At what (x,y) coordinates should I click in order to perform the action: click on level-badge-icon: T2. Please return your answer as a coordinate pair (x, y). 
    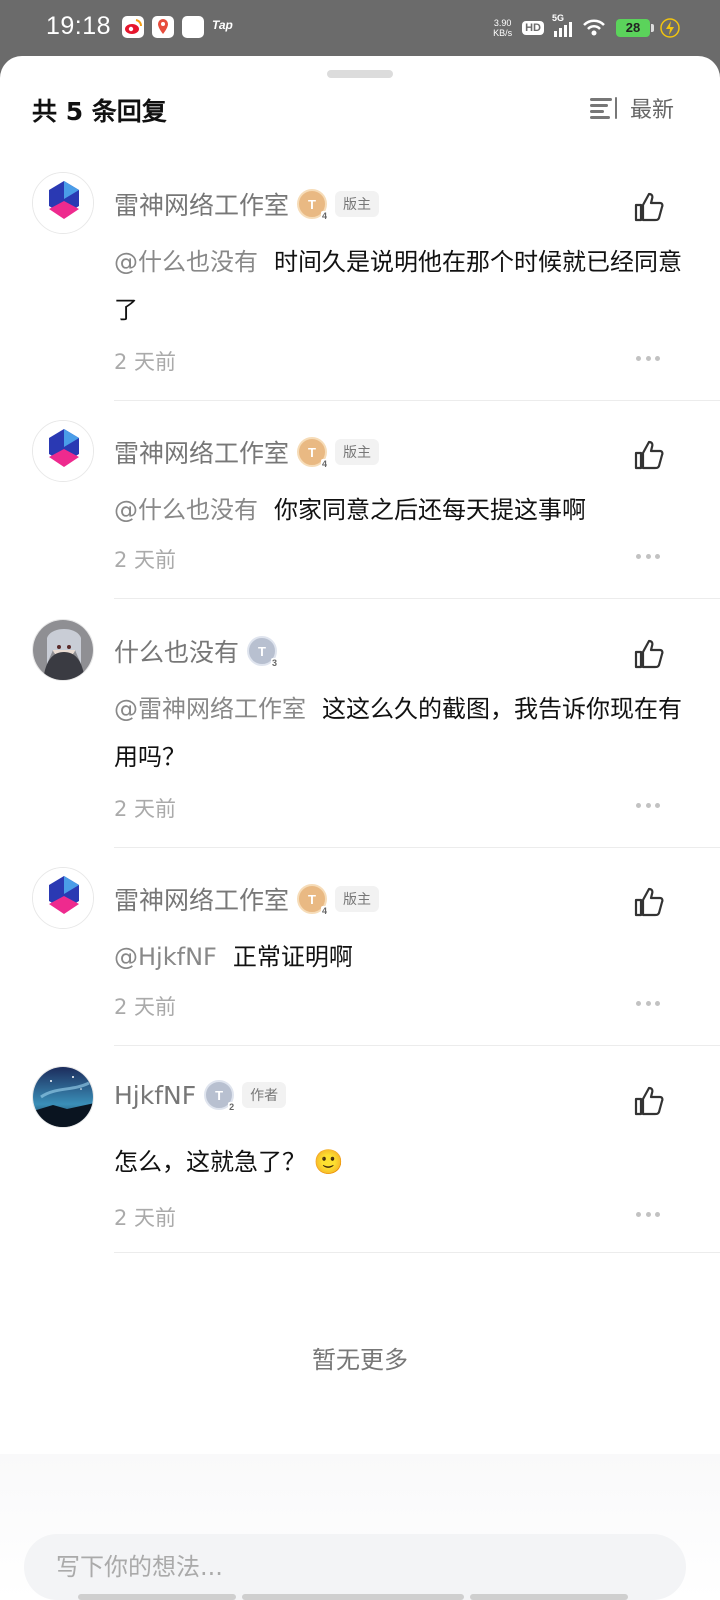
    Looking at the image, I should click on (220, 1096).